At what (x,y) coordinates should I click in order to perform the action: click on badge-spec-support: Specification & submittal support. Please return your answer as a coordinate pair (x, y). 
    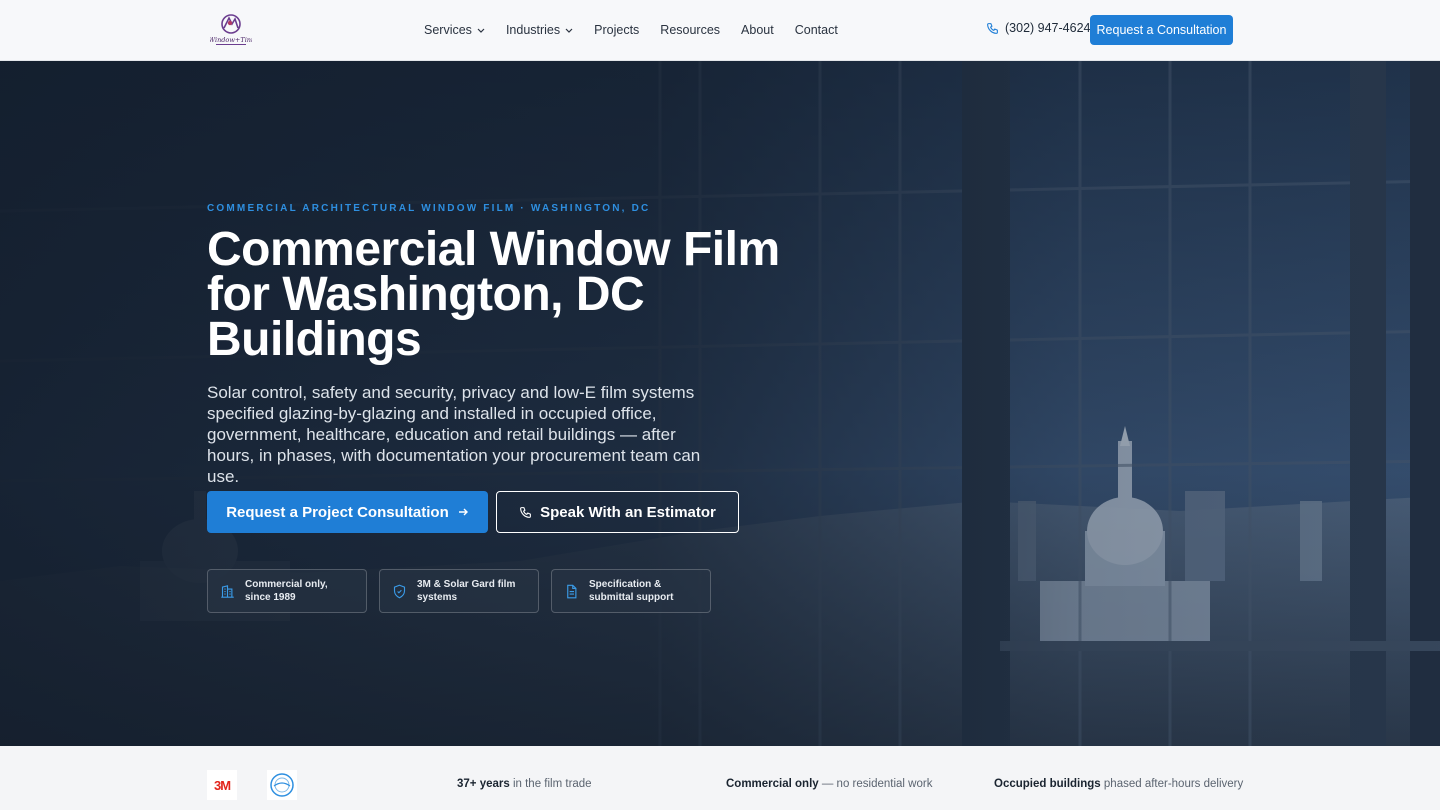
    Looking at the image, I should click on (631, 591).